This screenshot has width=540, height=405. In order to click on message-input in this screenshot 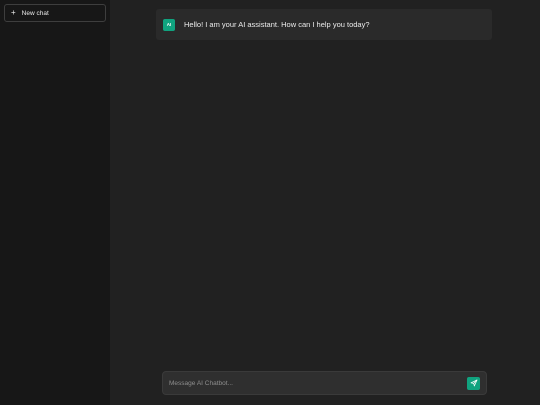, I will do `click(318, 383)`.